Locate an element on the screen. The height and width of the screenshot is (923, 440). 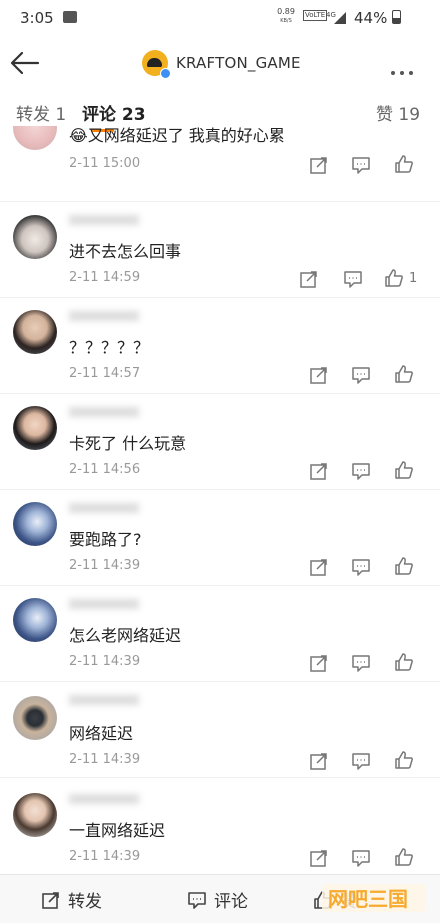
gallery-icon is located at coordinates (70, 17).